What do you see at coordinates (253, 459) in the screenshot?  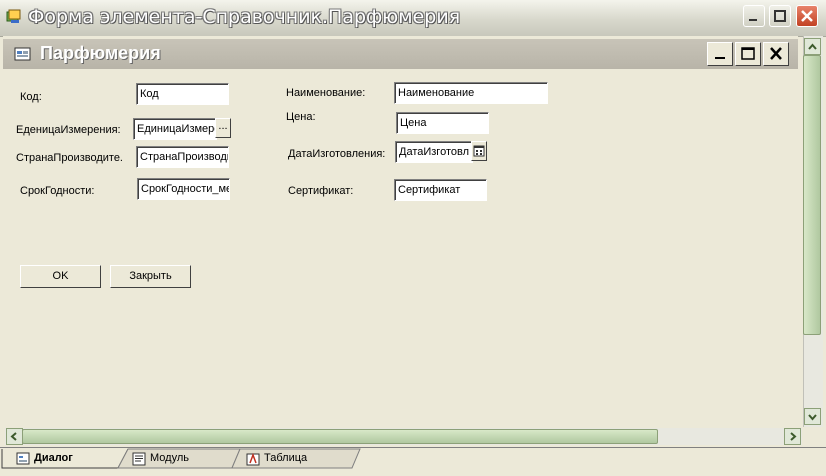 I see `table-icon` at bounding box center [253, 459].